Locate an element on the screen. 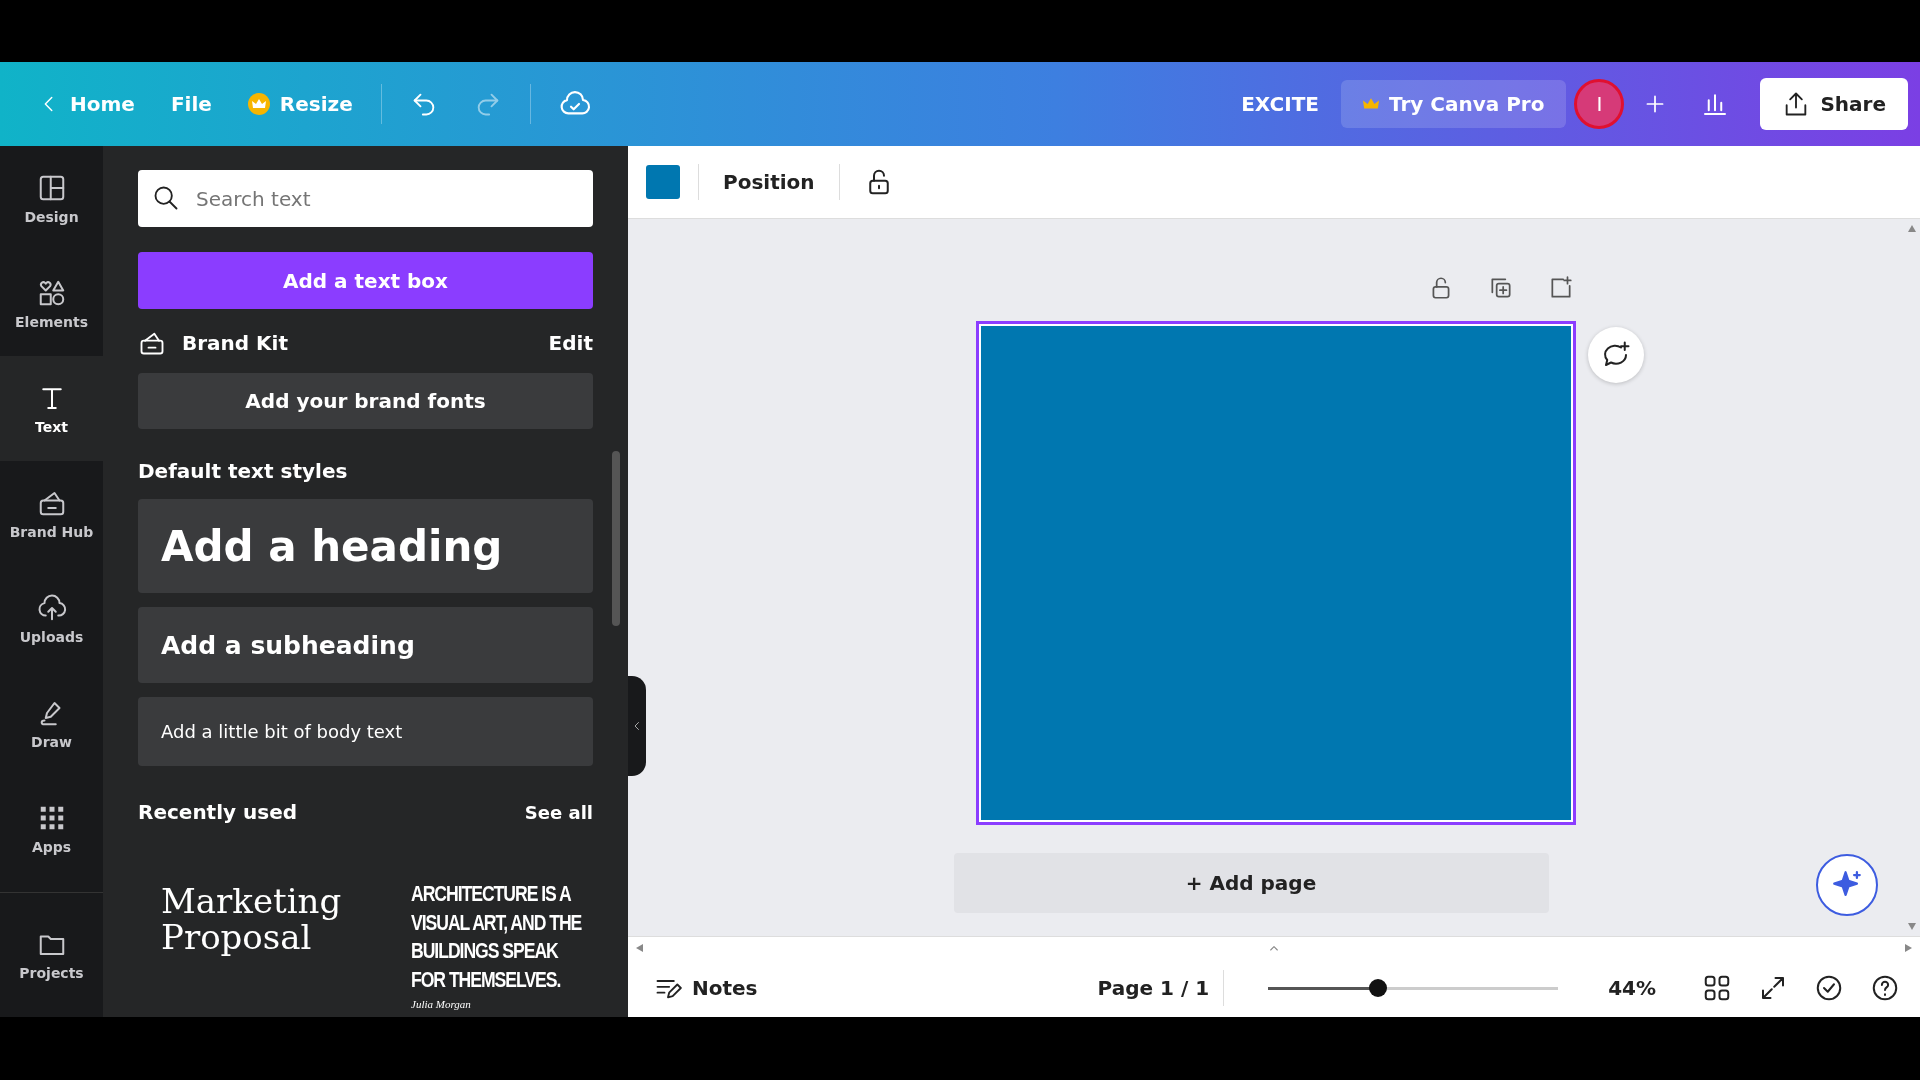 The image size is (1920, 1080). add-text-box-button: Add a text box is located at coordinates (365, 280).